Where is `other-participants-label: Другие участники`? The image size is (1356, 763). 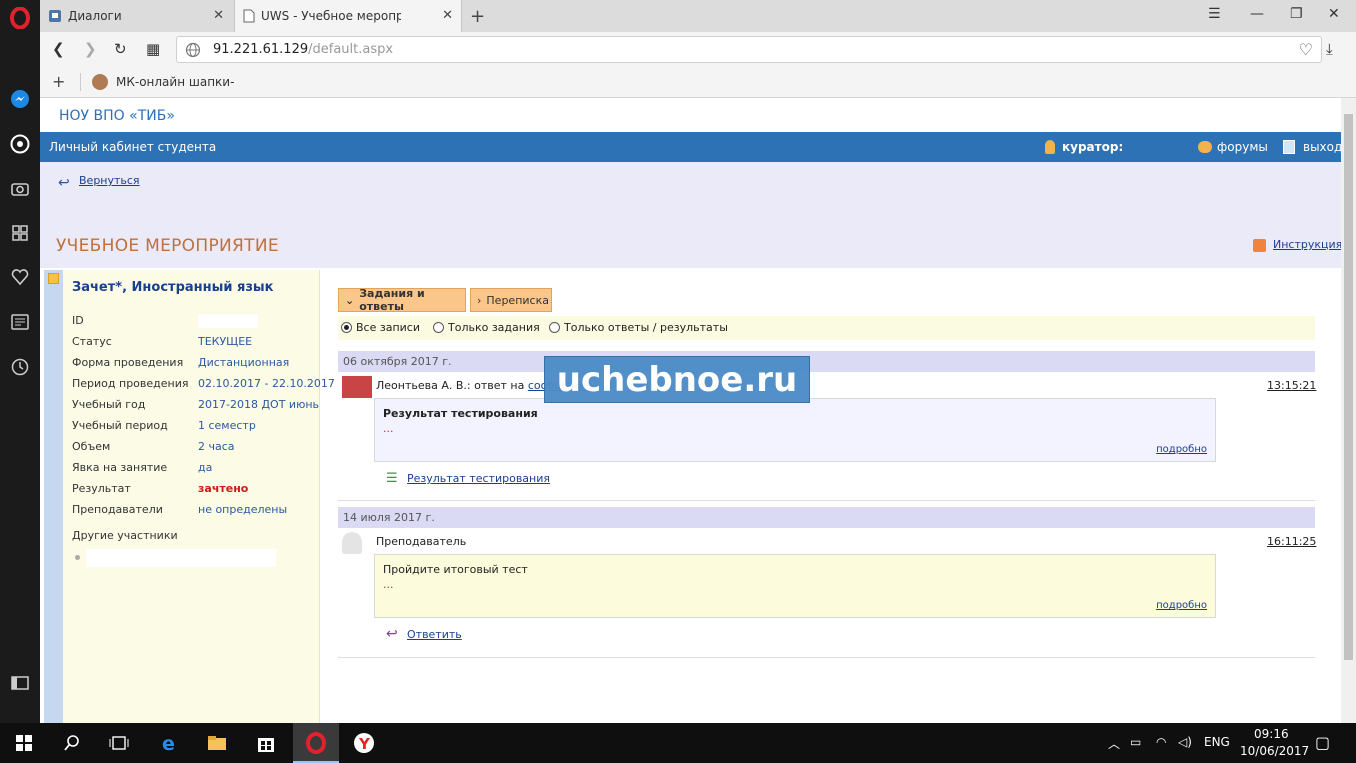
other-participants-label: Другие участники is located at coordinates (125, 535).